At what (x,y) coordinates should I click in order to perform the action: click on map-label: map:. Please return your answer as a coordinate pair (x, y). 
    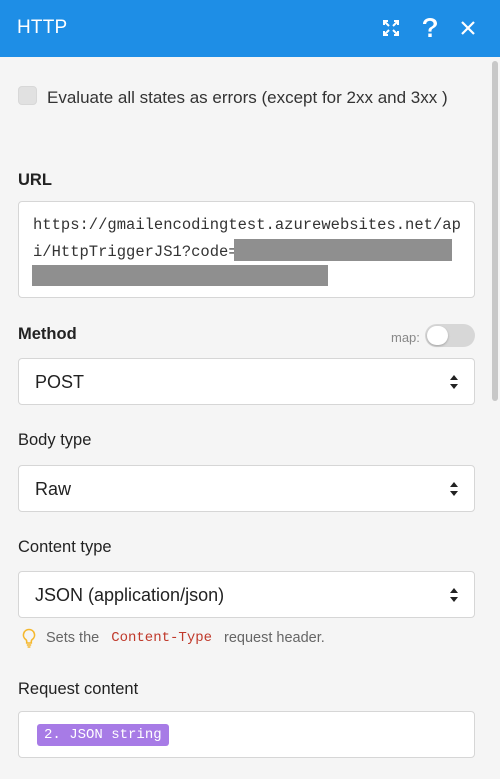
    Looking at the image, I should click on (405, 337).